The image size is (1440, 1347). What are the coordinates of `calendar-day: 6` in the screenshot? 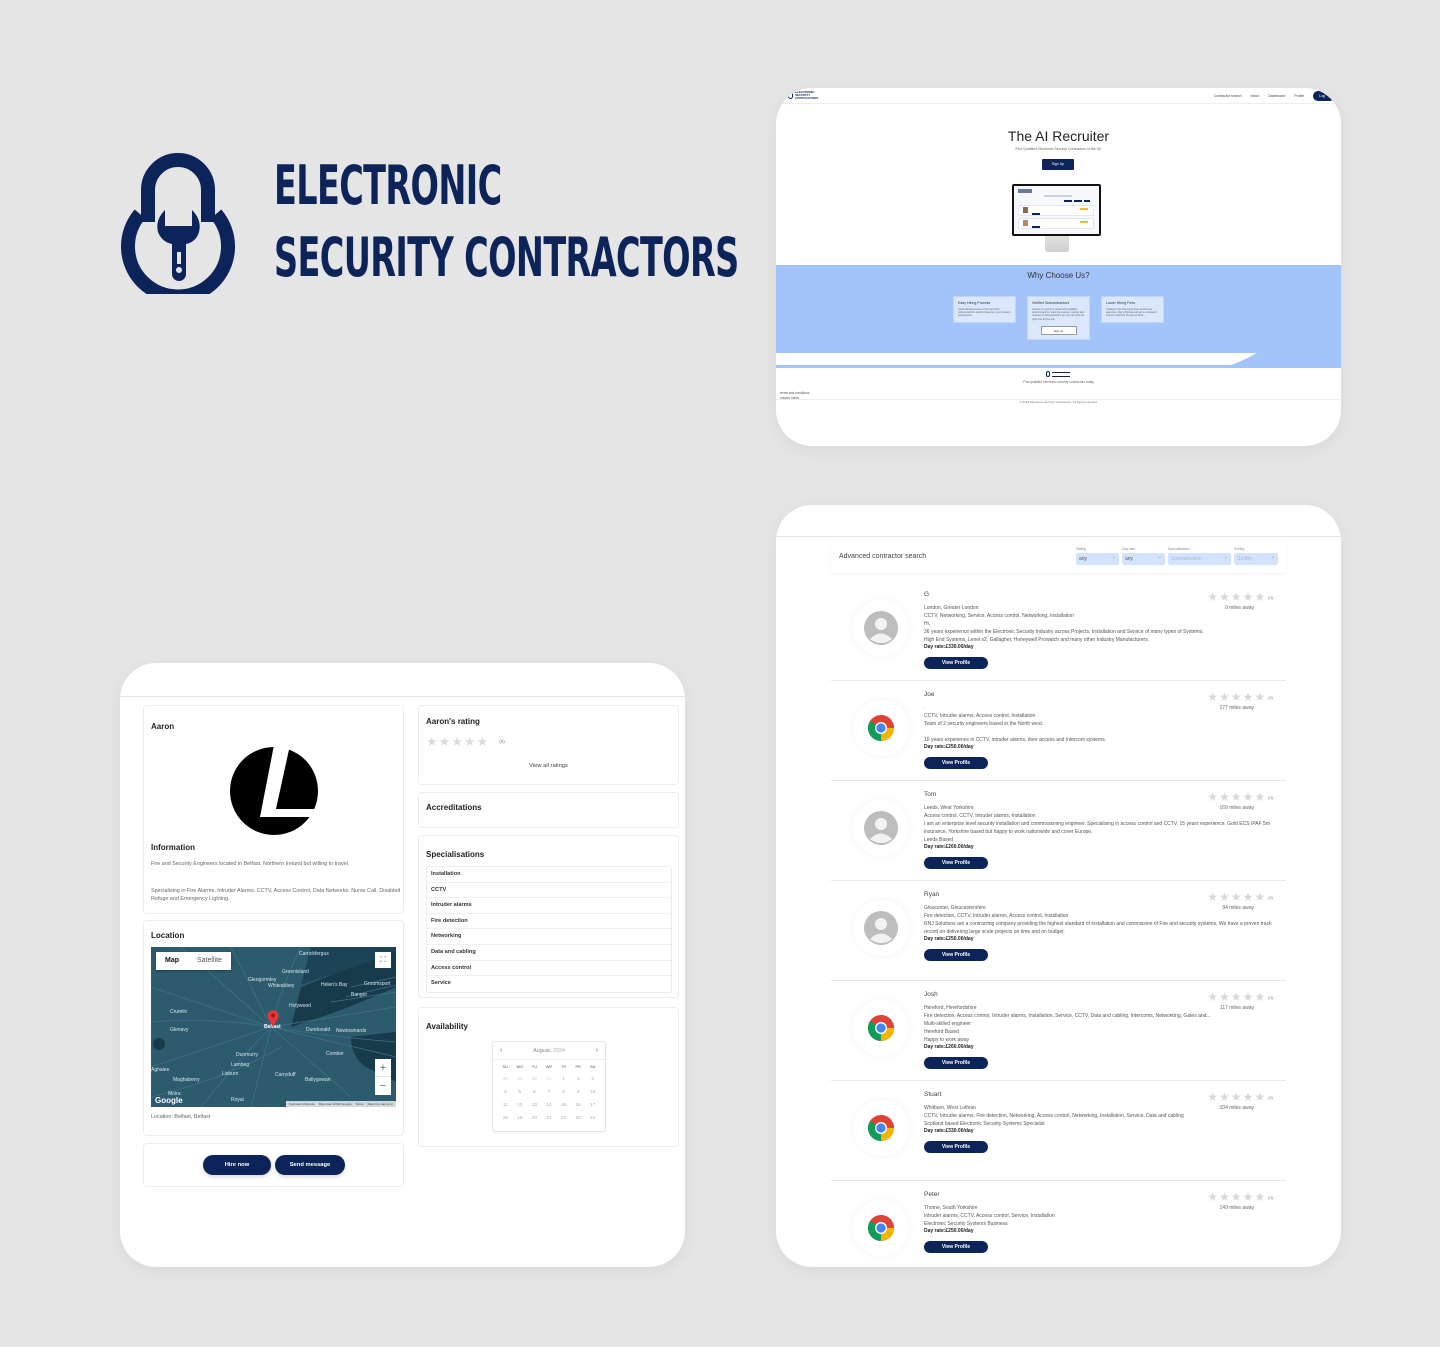 It's located at (534, 1092).